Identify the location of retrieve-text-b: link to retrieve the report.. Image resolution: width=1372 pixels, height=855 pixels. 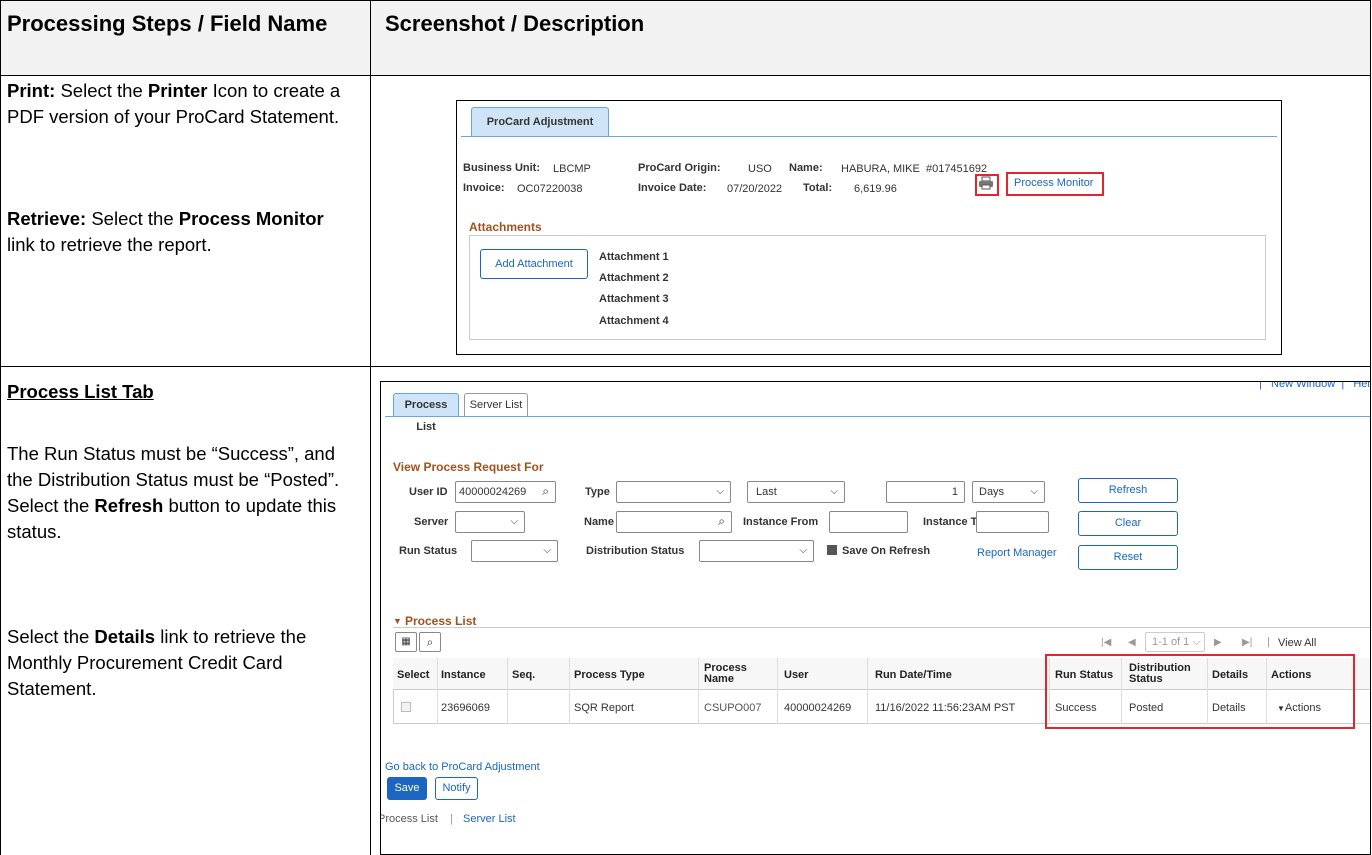
(109, 244).